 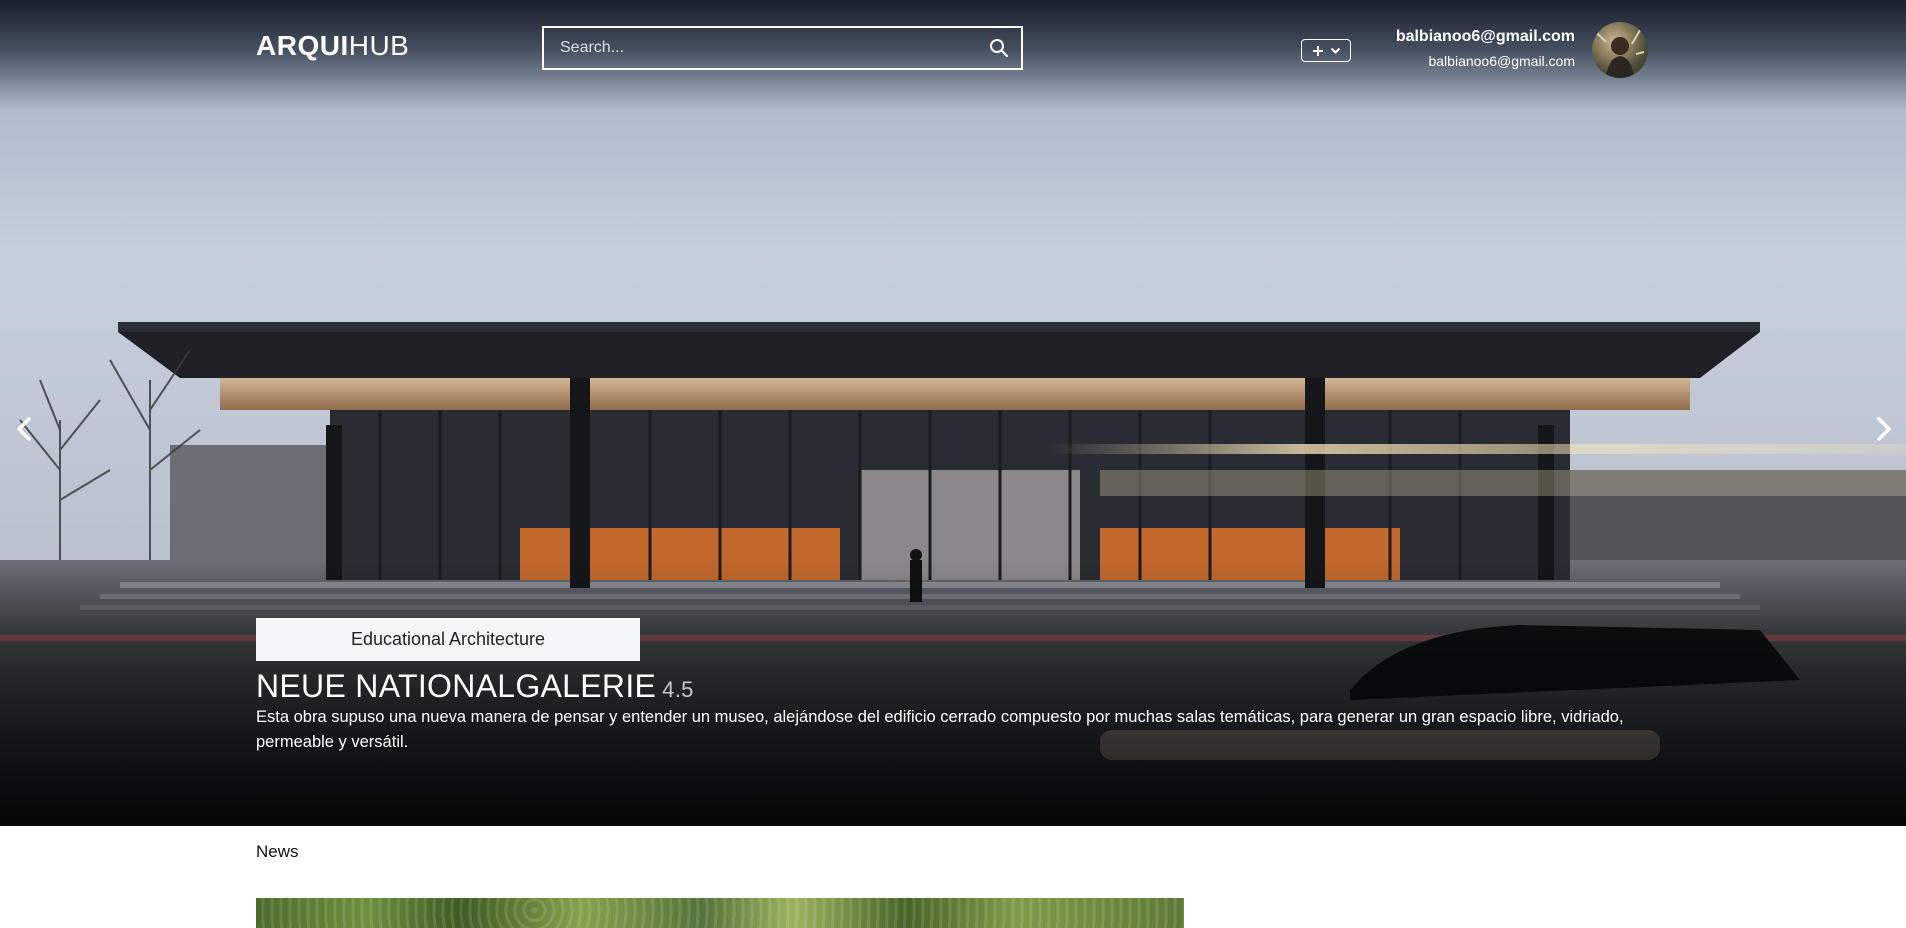 What do you see at coordinates (277, 851) in the screenshot?
I see `news-section-title: News` at bounding box center [277, 851].